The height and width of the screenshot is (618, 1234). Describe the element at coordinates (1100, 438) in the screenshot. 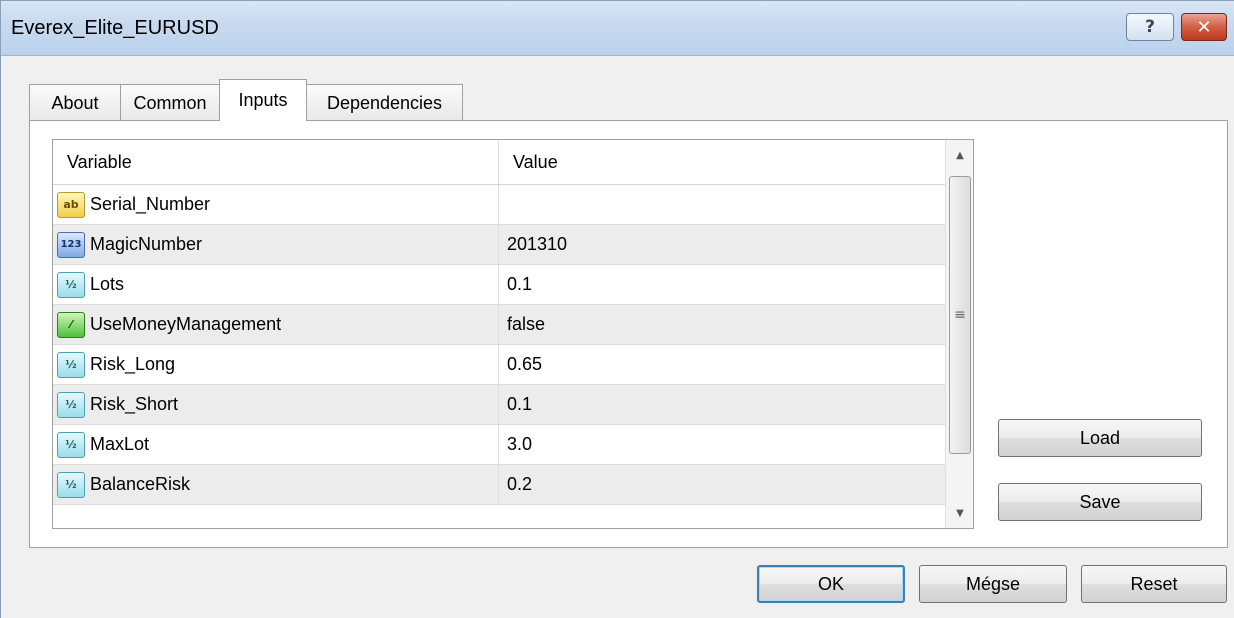

I see `load-button: Load` at that location.